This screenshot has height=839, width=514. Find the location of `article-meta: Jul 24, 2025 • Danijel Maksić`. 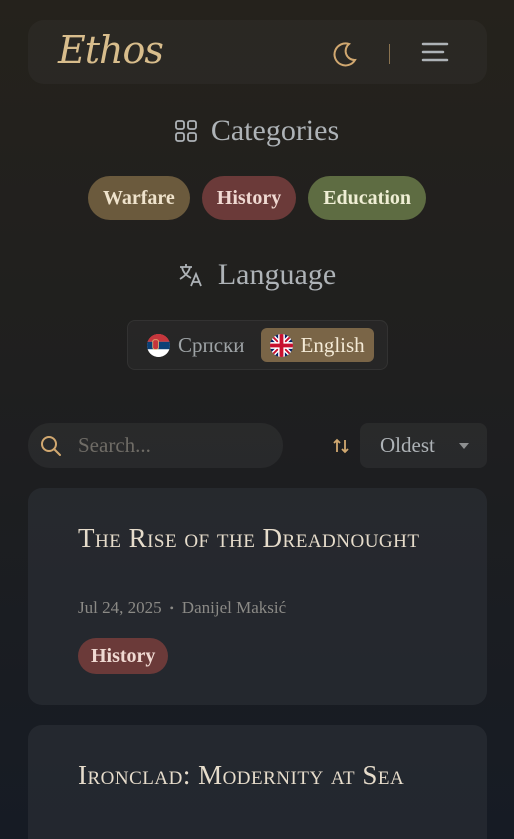

article-meta: Jul 24, 2025 • Danijel Maksić is located at coordinates (182, 608).